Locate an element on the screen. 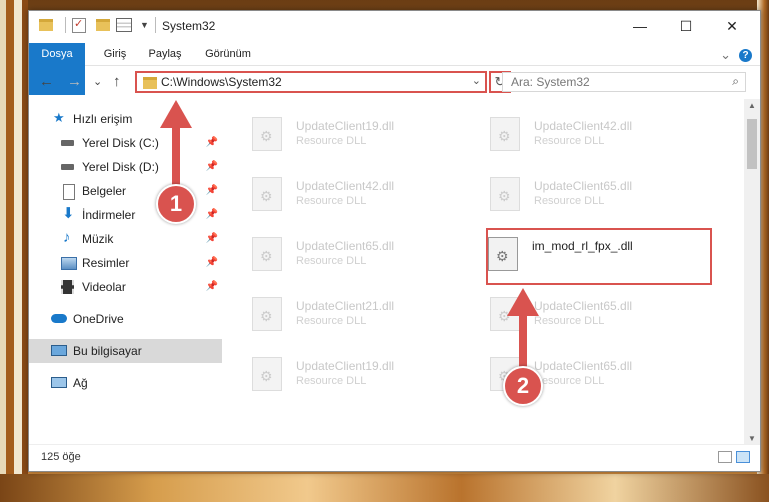  scroll-down-icon: ▼ is located at coordinates (752, 438).